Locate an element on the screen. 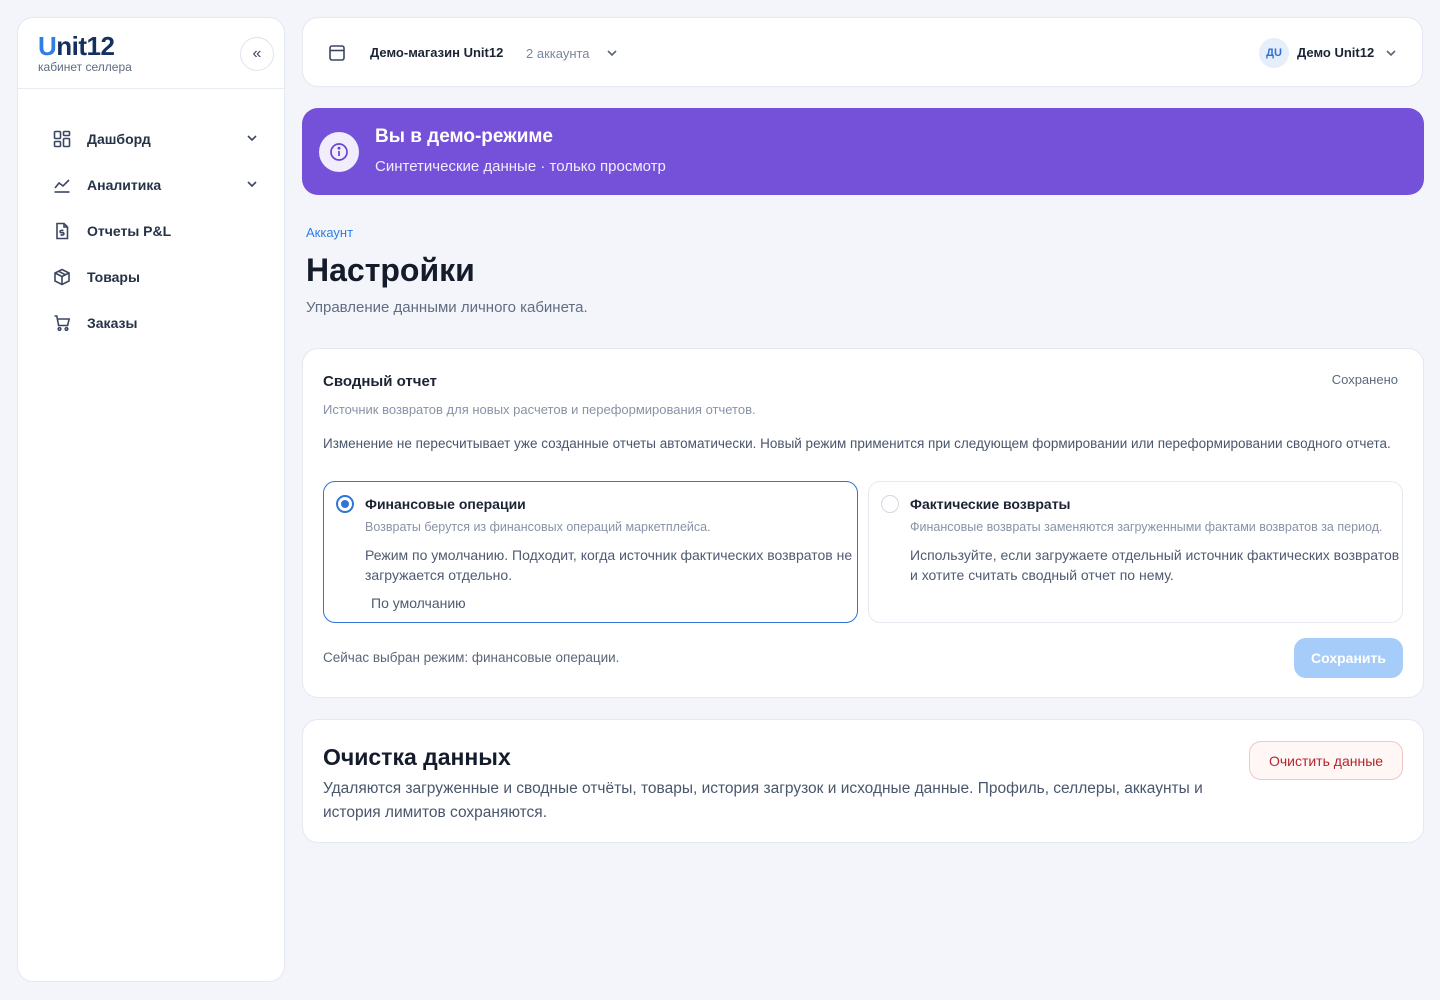 This screenshot has height=1000, width=1440. option-title: Фактические возвраты is located at coordinates (990, 504).